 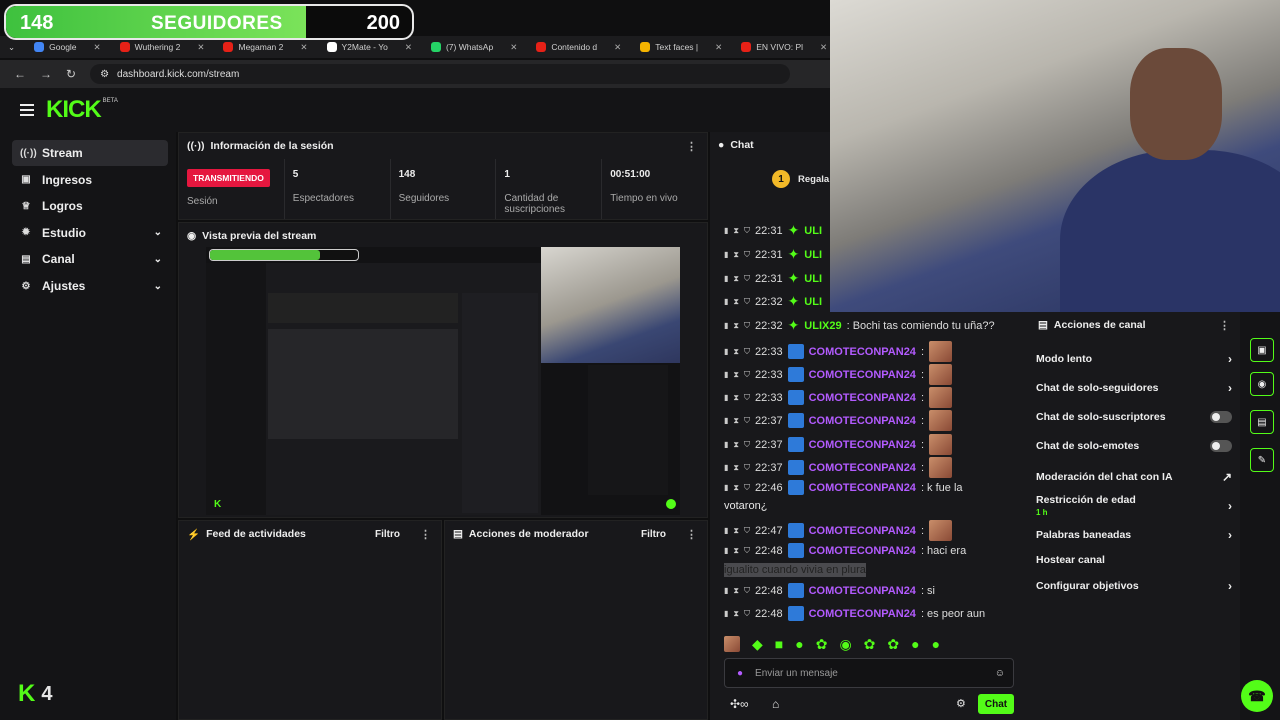 What do you see at coordinates (1134, 560) in the screenshot?
I see `channel-action-item: Hostear canal` at bounding box center [1134, 560].